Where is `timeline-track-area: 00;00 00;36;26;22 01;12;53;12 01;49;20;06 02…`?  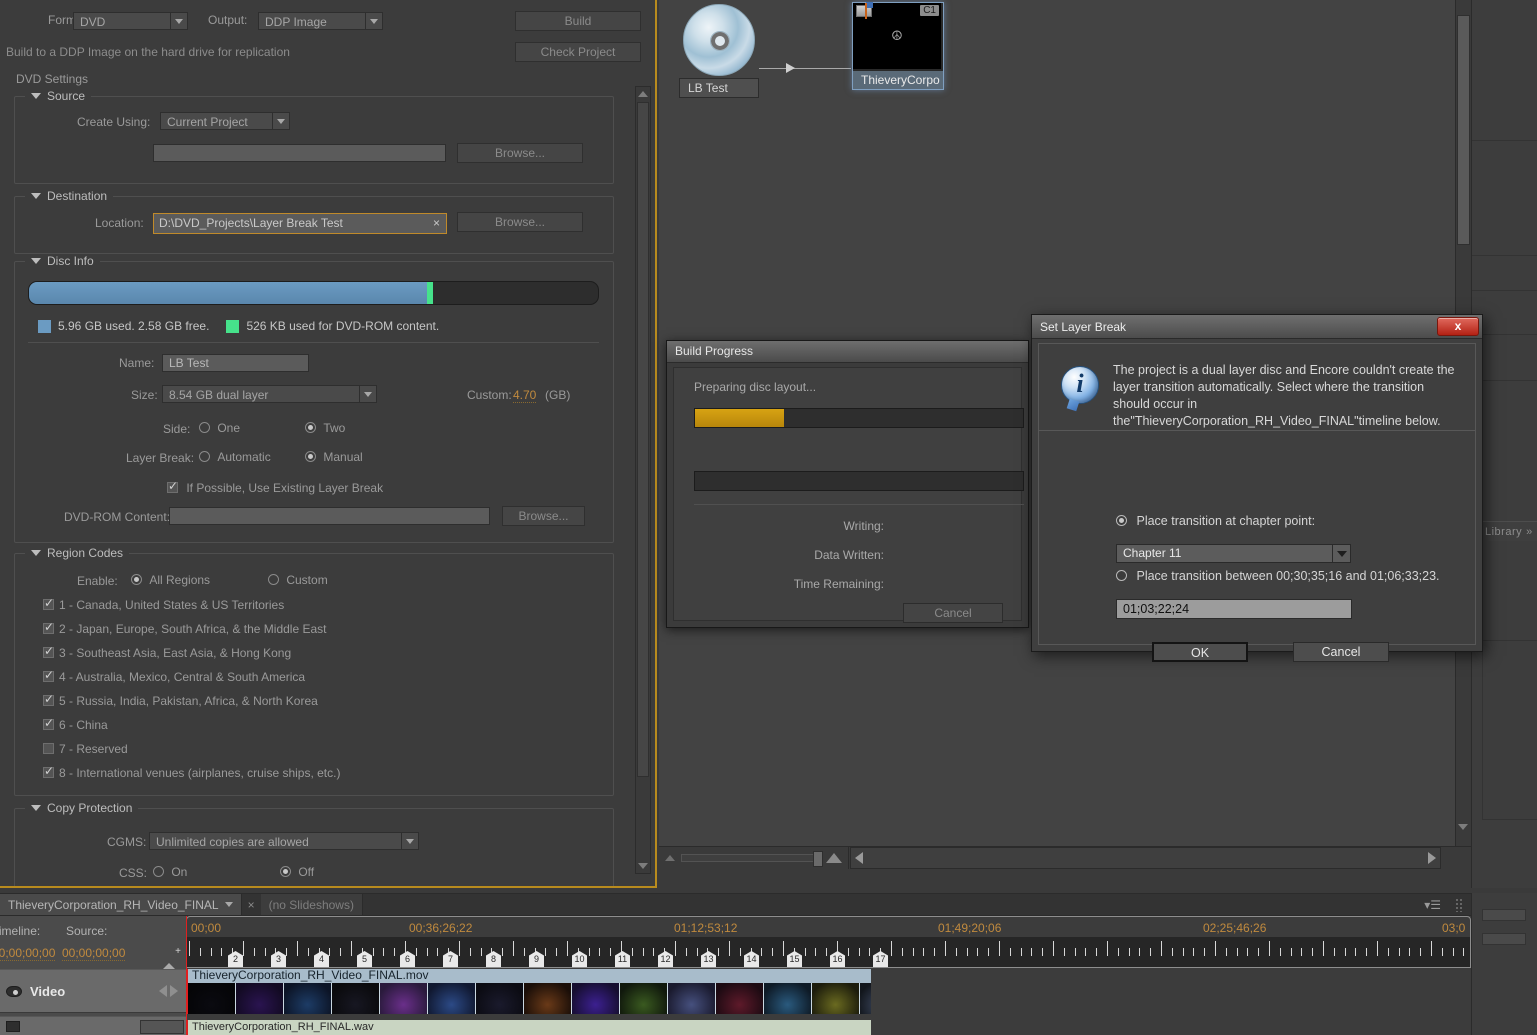 timeline-track-area: 00;00 00;36;26;22 01;12;53;12 01;49;20;06 02… is located at coordinates (828, 975).